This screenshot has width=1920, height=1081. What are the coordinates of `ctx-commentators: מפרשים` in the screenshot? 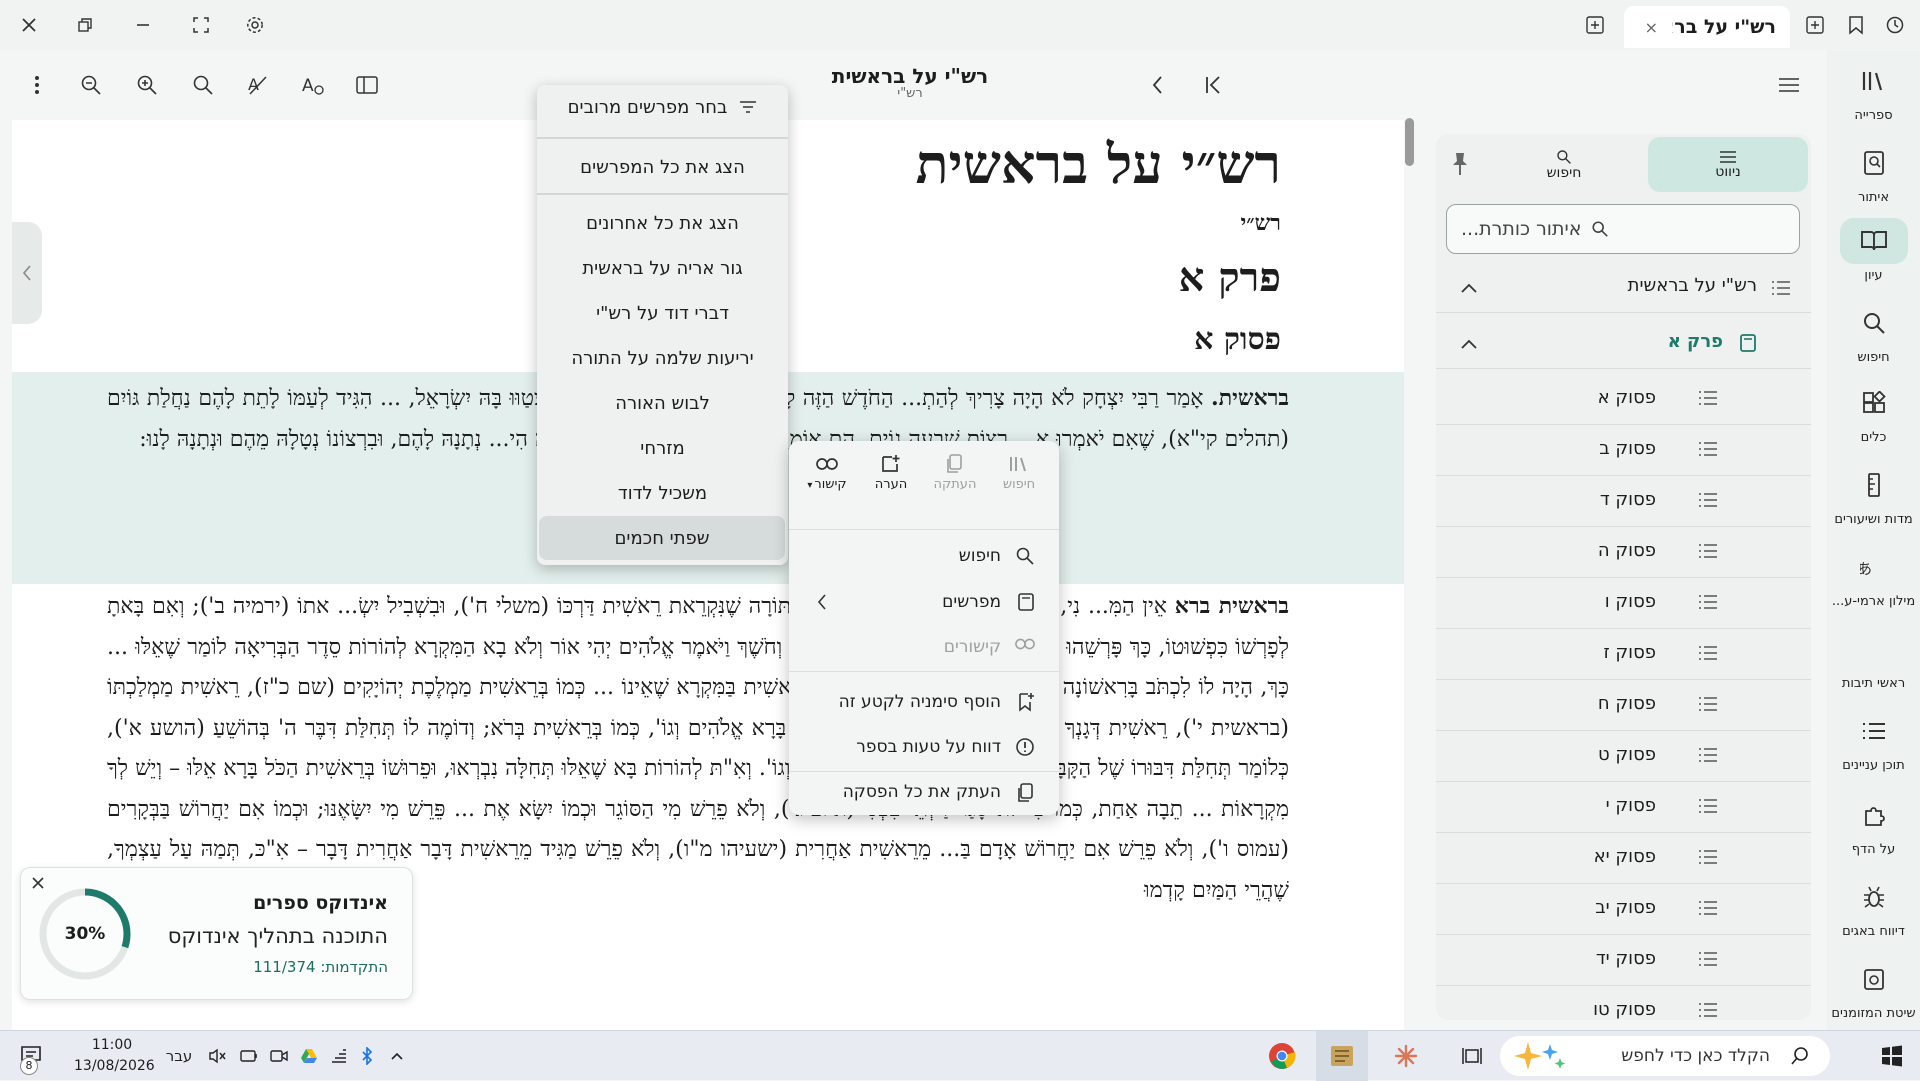 It's located at (924, 603).